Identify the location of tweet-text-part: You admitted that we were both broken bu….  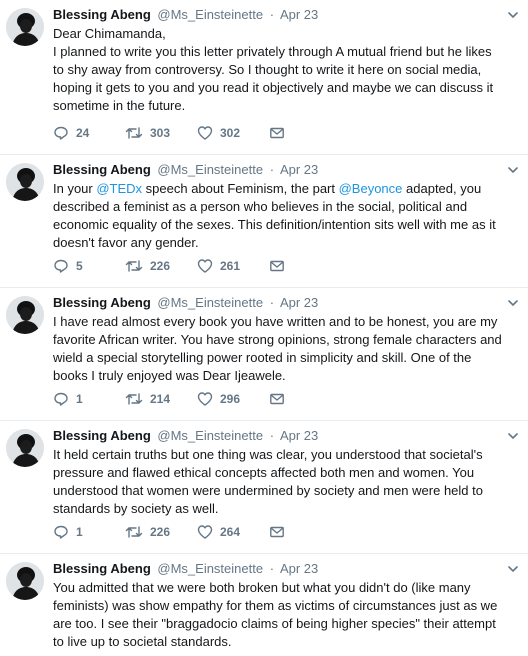
(275, 614).